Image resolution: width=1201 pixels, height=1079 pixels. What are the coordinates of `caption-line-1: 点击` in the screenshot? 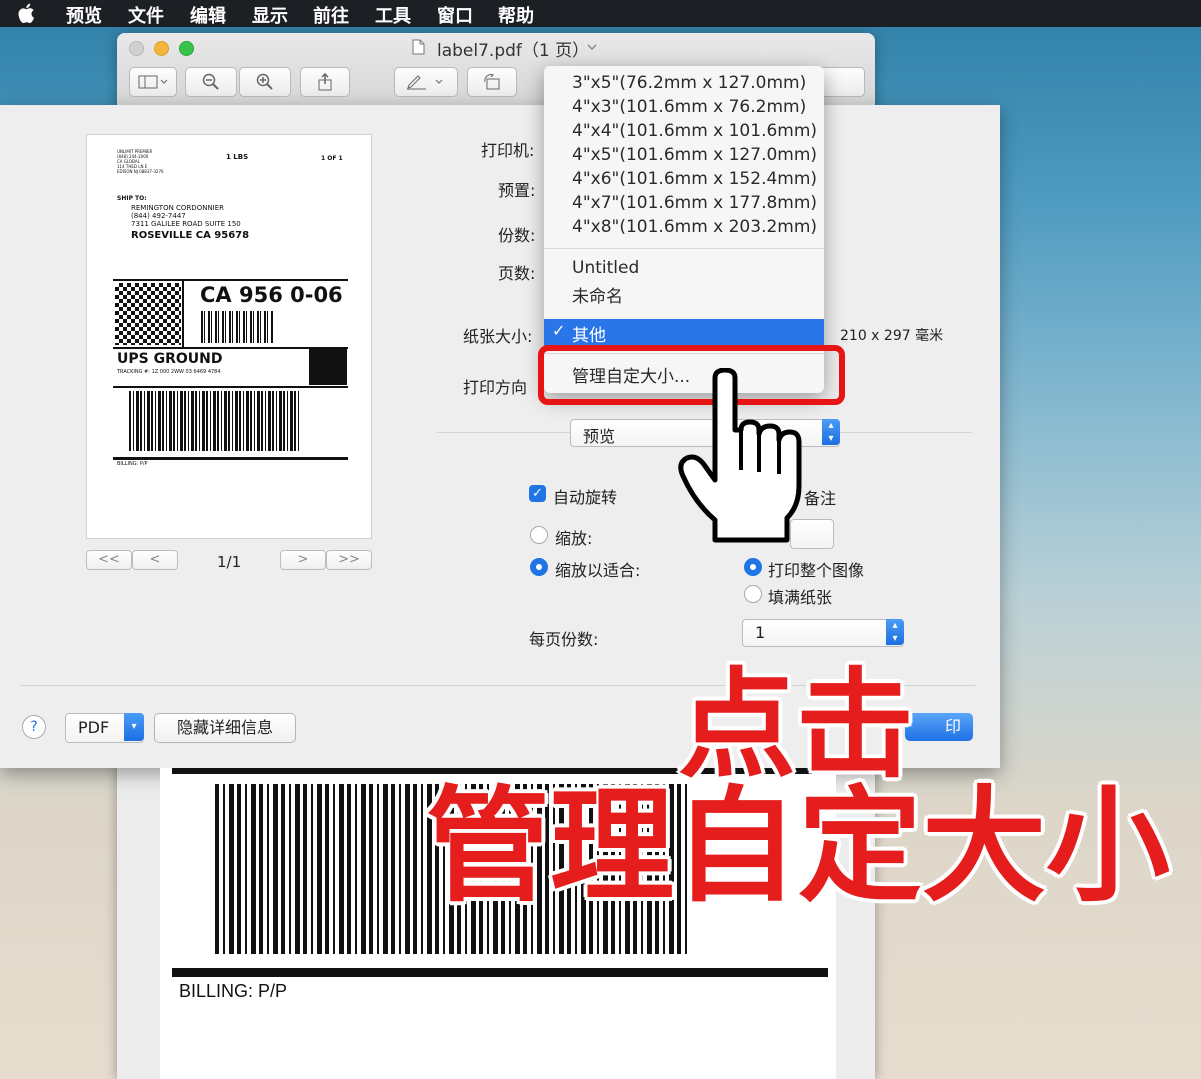 It's located at (796, 725).